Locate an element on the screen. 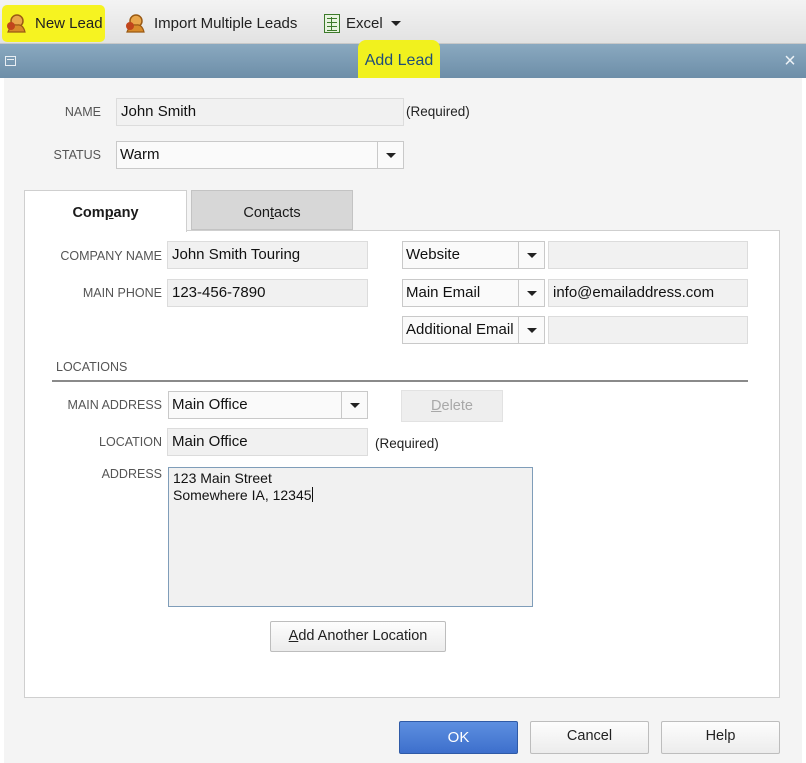  tab-company-key: p is located at coordinates (109, 213).